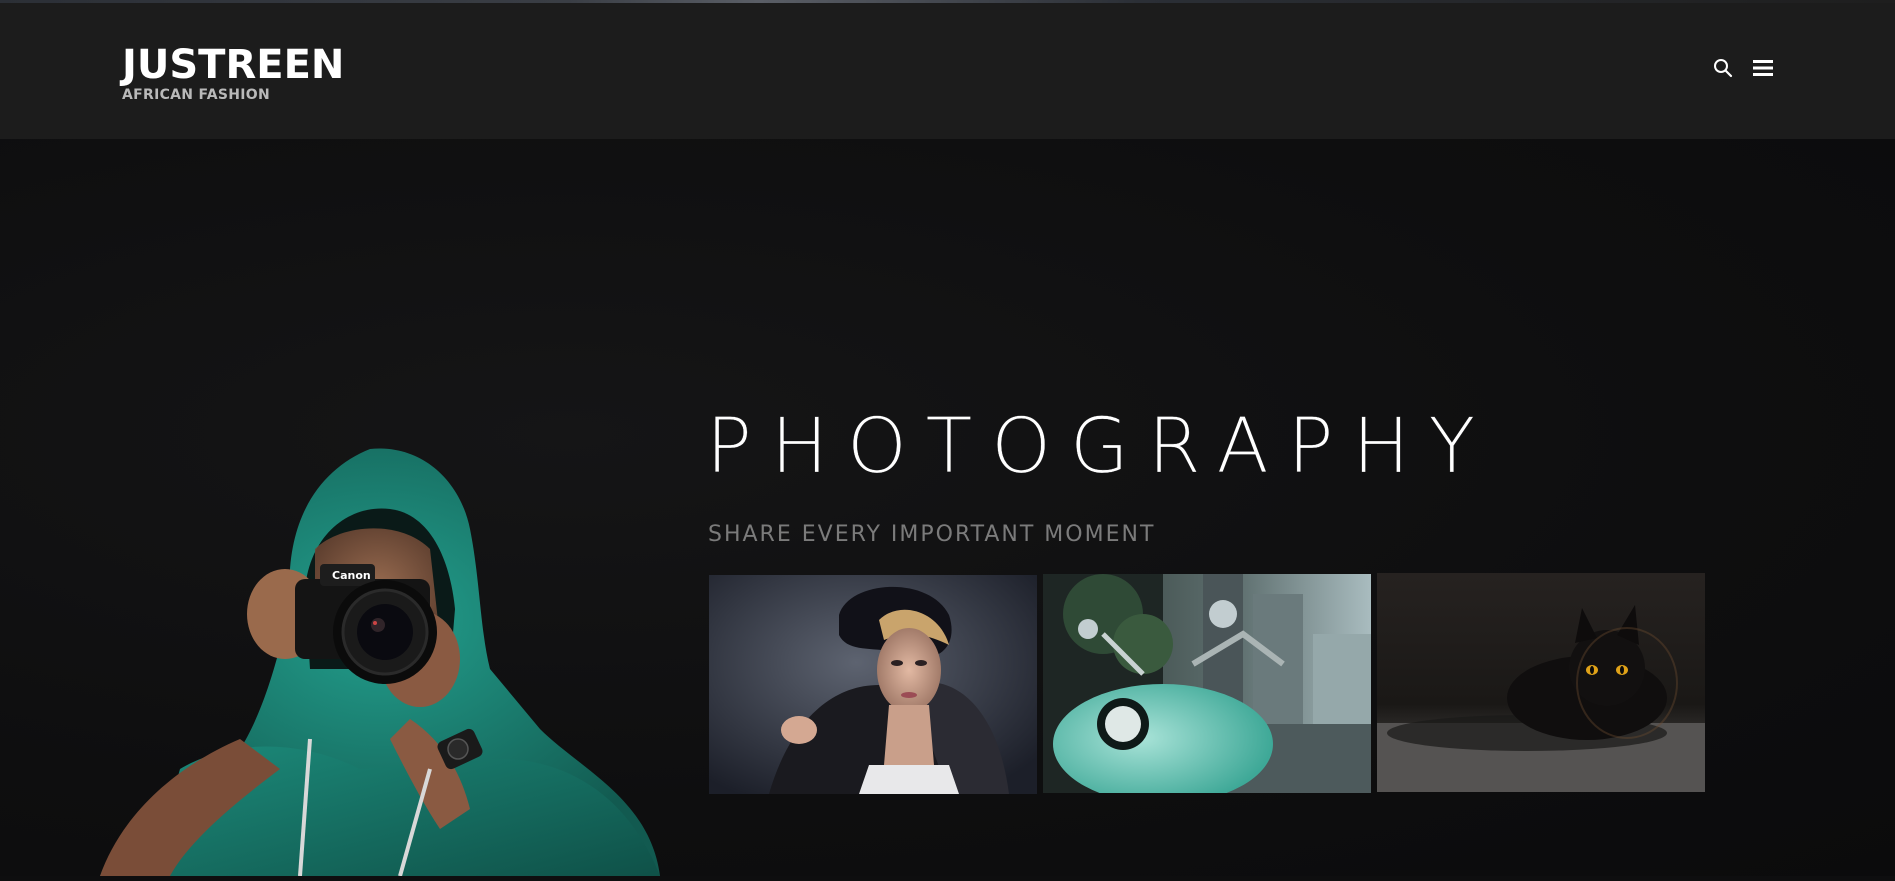  I want to click on hero-title: PHOTOGRAPHY, so click(1100, 445).